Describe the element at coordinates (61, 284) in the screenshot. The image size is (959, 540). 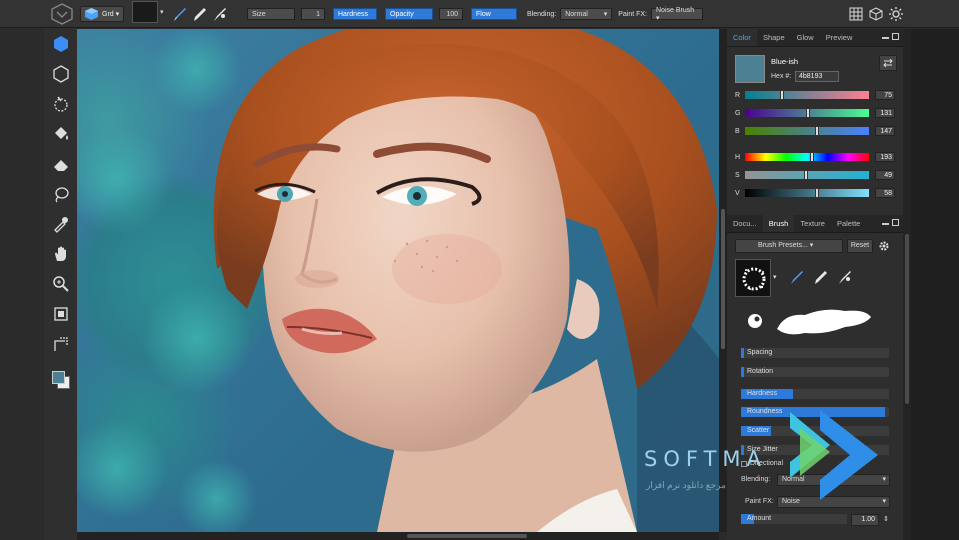
I see `zoom-icon` at that location.